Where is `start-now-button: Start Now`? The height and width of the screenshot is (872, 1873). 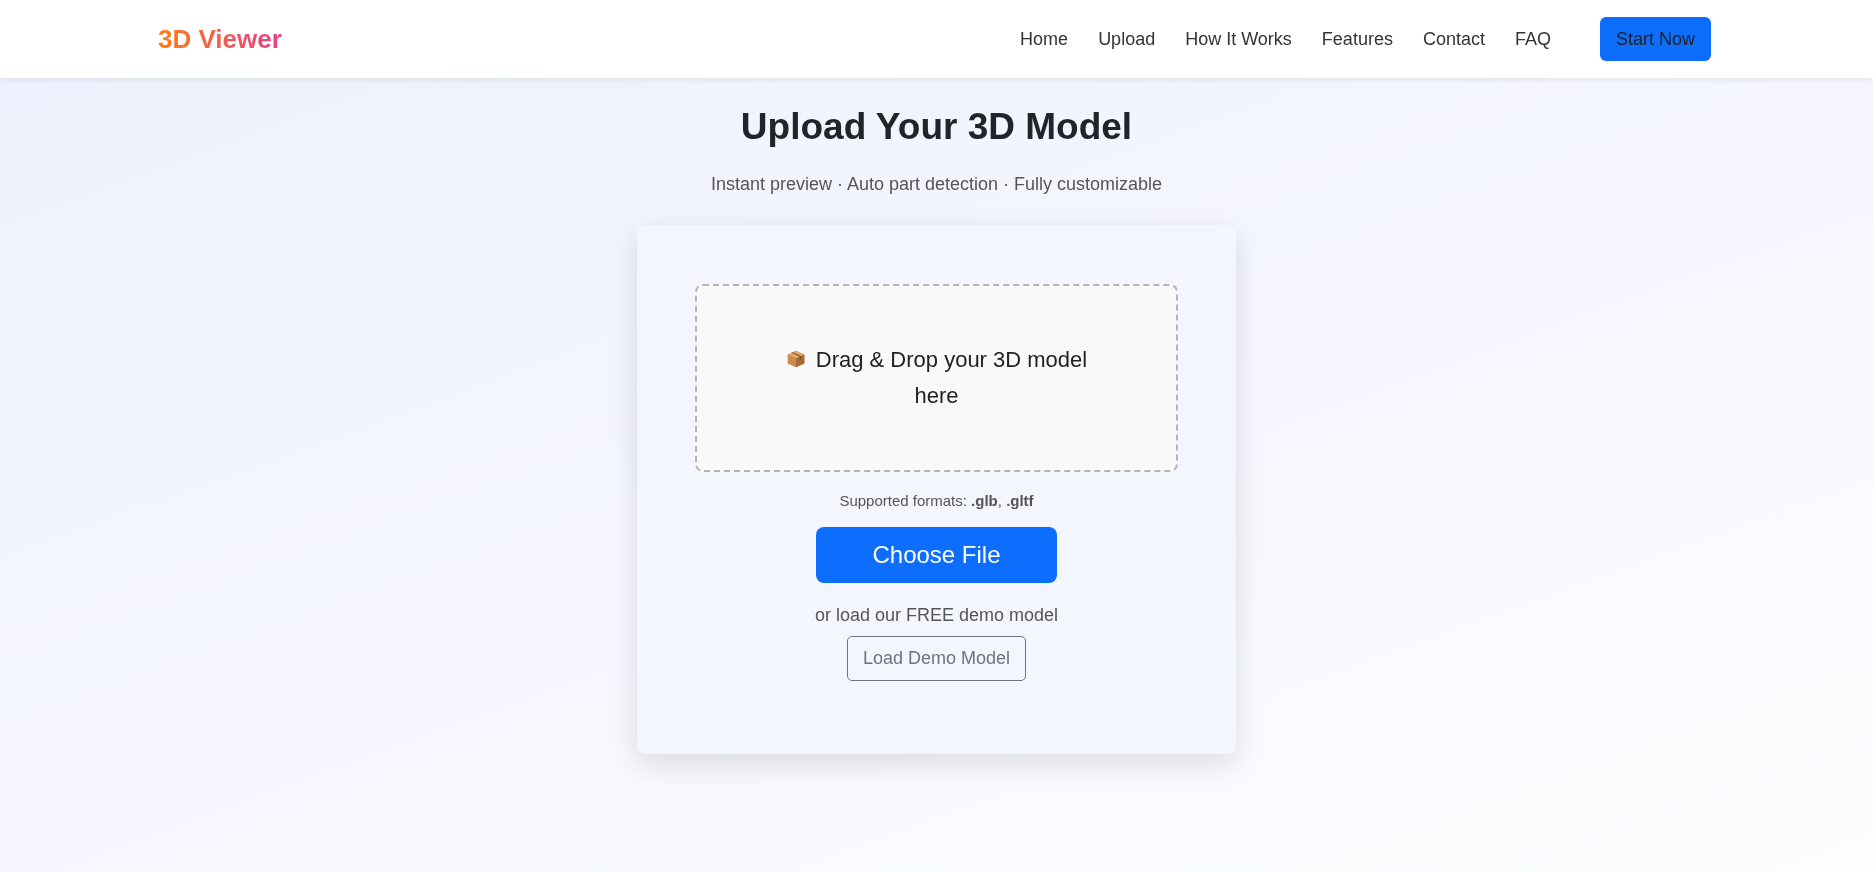 start-now-button: Start Now is located at coordinates (1655, 39).